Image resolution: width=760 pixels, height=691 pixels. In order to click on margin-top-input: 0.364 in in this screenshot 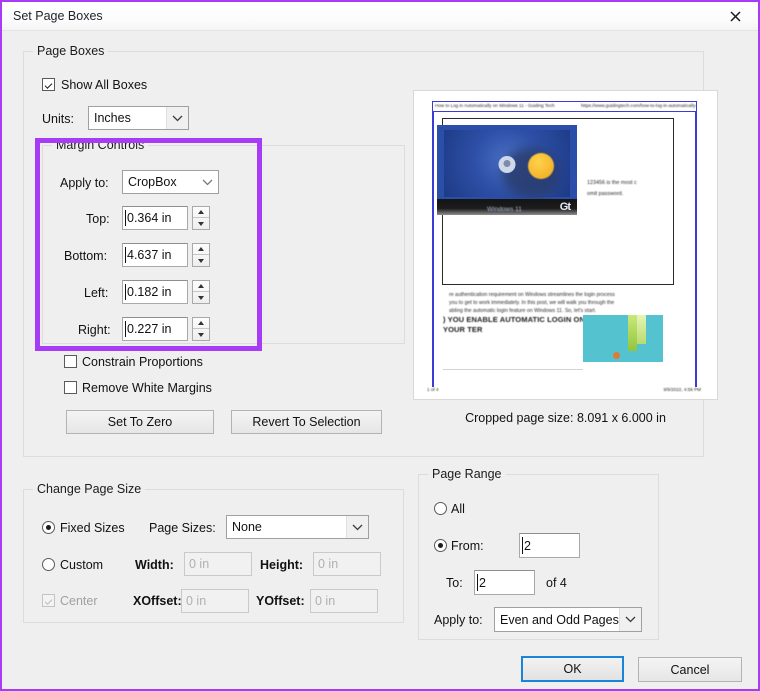, I will do `click(155, 218)`.